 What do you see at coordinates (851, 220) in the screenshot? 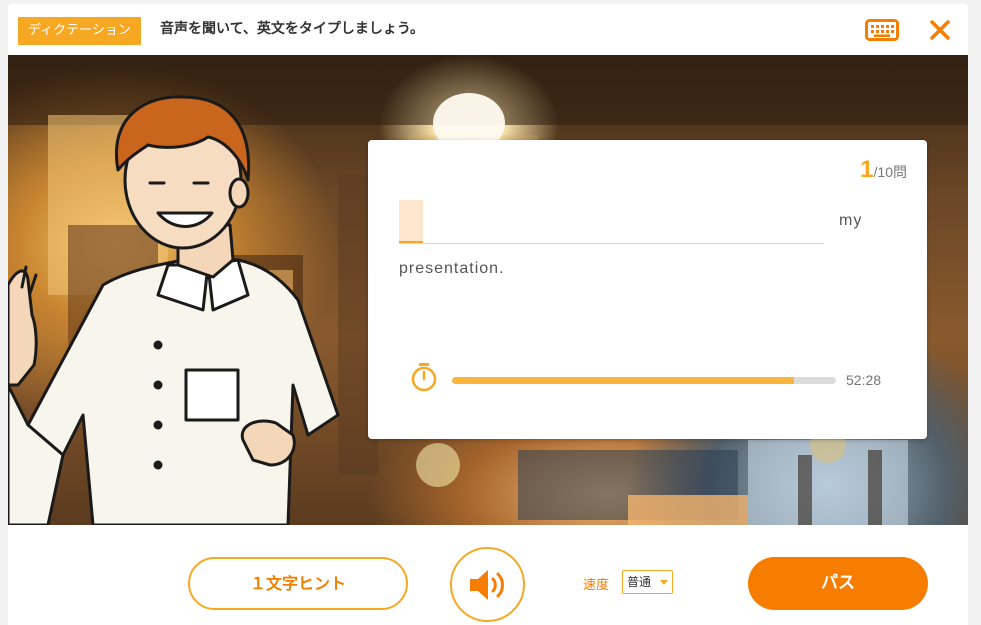
I see `sentence-word-after-blank: my` at bounding box center [851, 220].